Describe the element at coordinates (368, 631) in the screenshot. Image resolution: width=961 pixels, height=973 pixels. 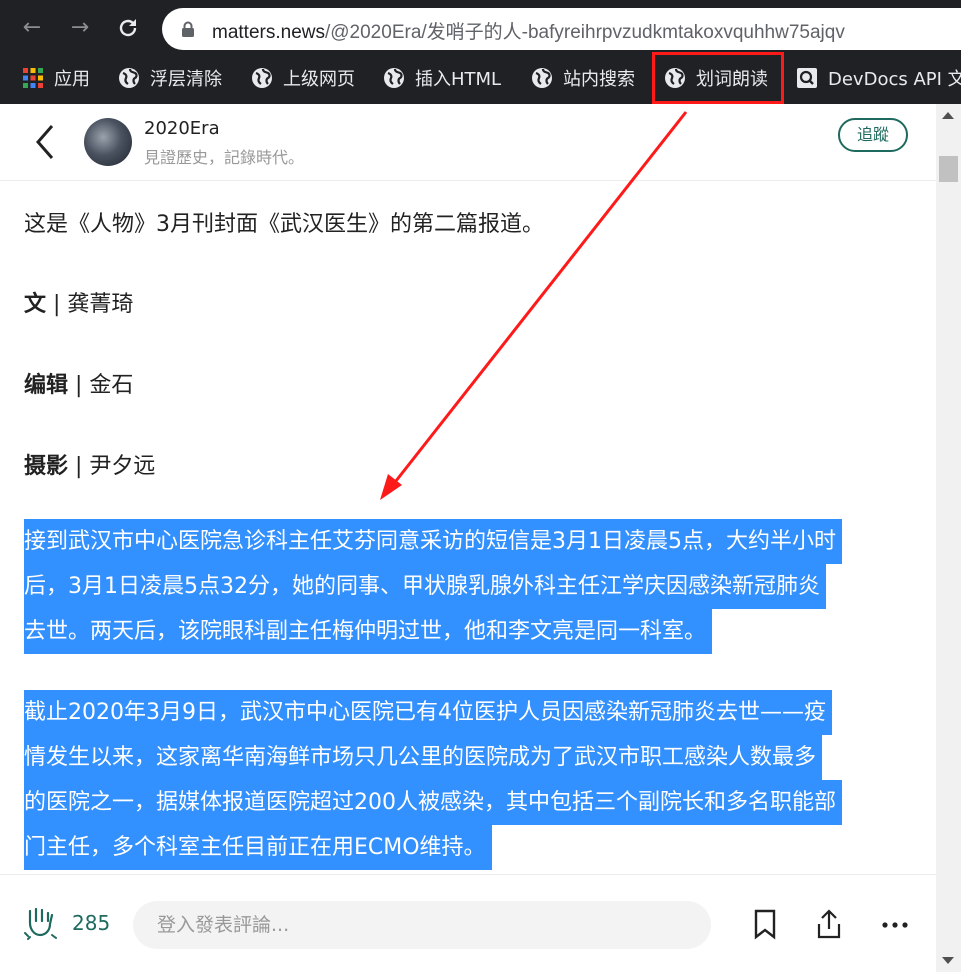
I see `selected-text-line: 去世。两天后，该院眼科副主任梅仲明过世，他和李文亮是同一科室。` at that location.